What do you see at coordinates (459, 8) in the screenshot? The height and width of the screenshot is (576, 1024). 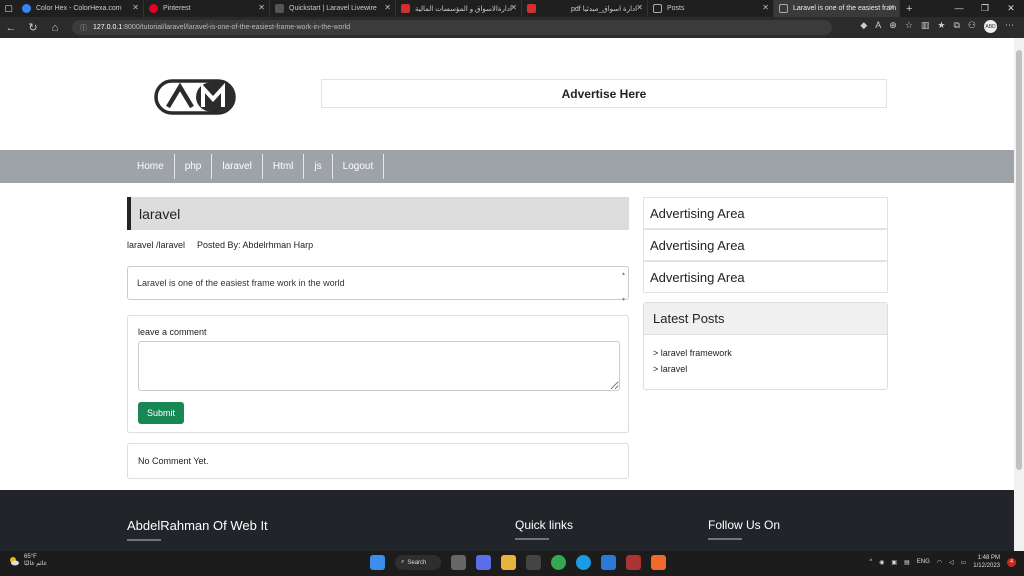 I see `tab-arabic-1: ادارةالاسواق و المؤسسات المالية ✕` at bounding box center [459, 8].